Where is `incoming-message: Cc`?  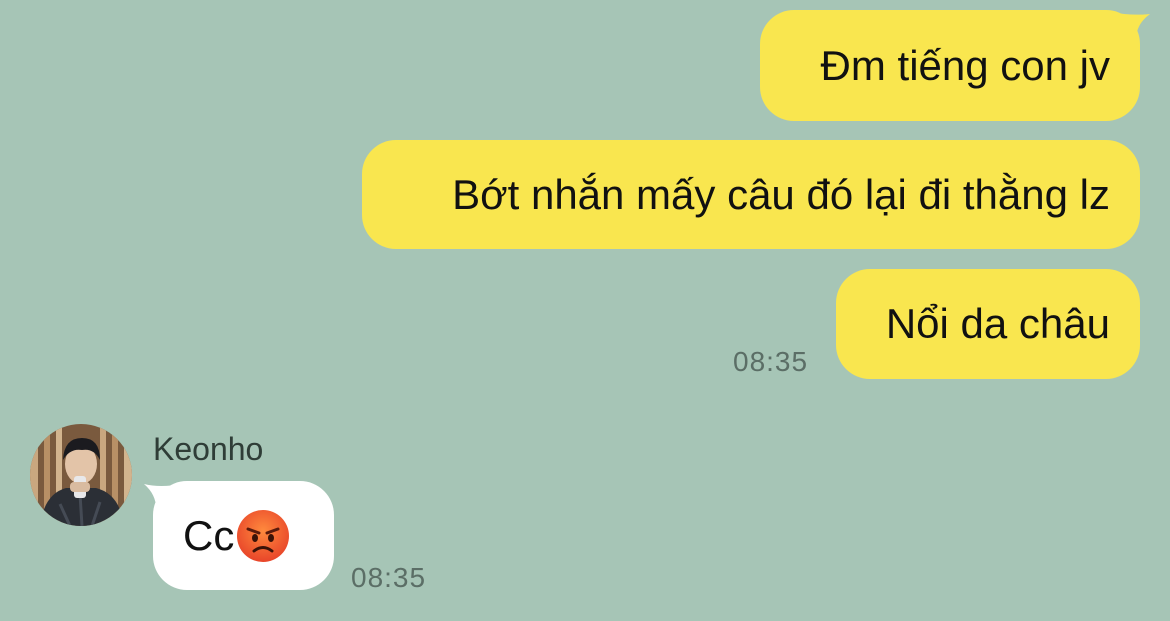
incoming-message: Cc is located at coordinates (243, 535).